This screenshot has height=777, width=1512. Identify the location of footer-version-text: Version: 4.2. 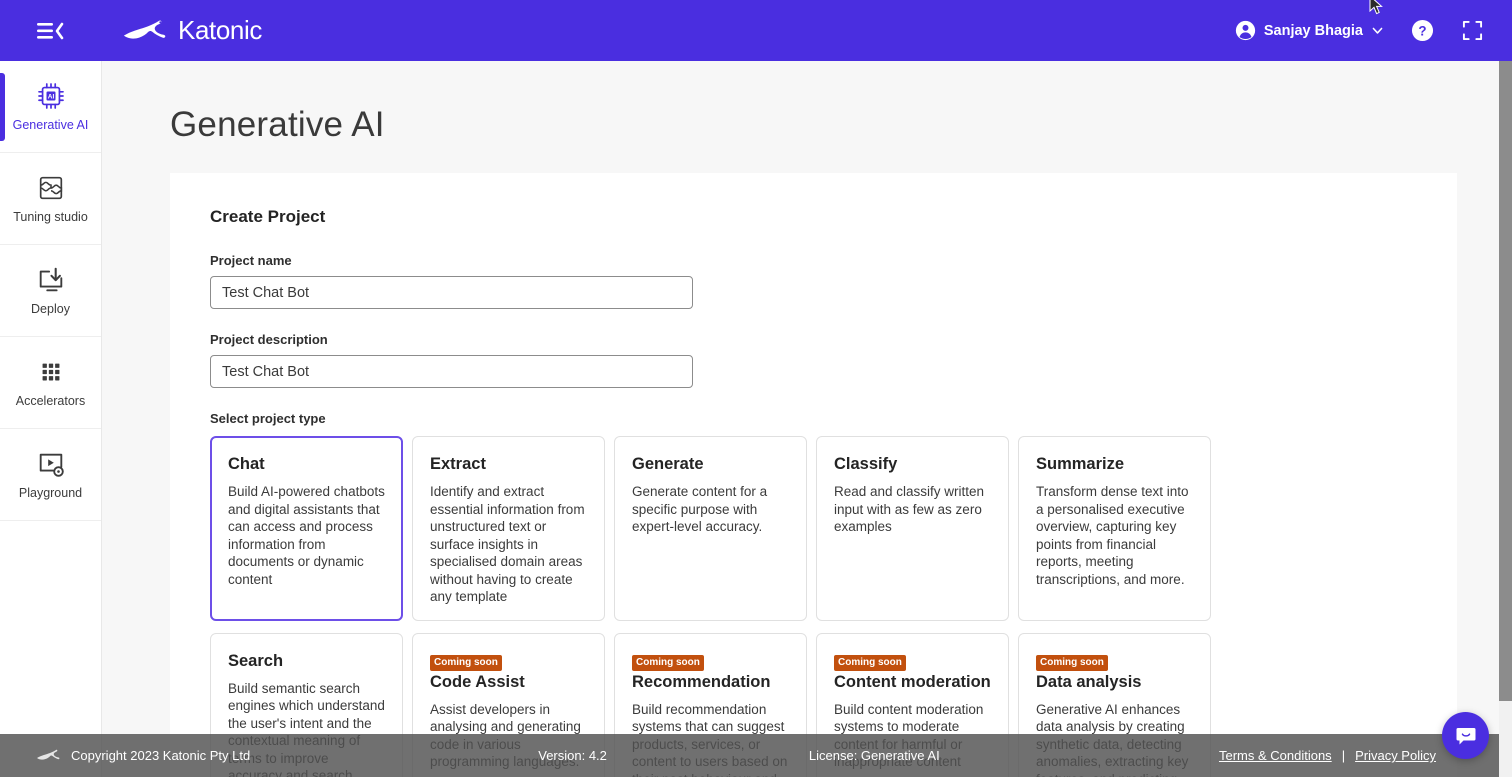
(572, 755).